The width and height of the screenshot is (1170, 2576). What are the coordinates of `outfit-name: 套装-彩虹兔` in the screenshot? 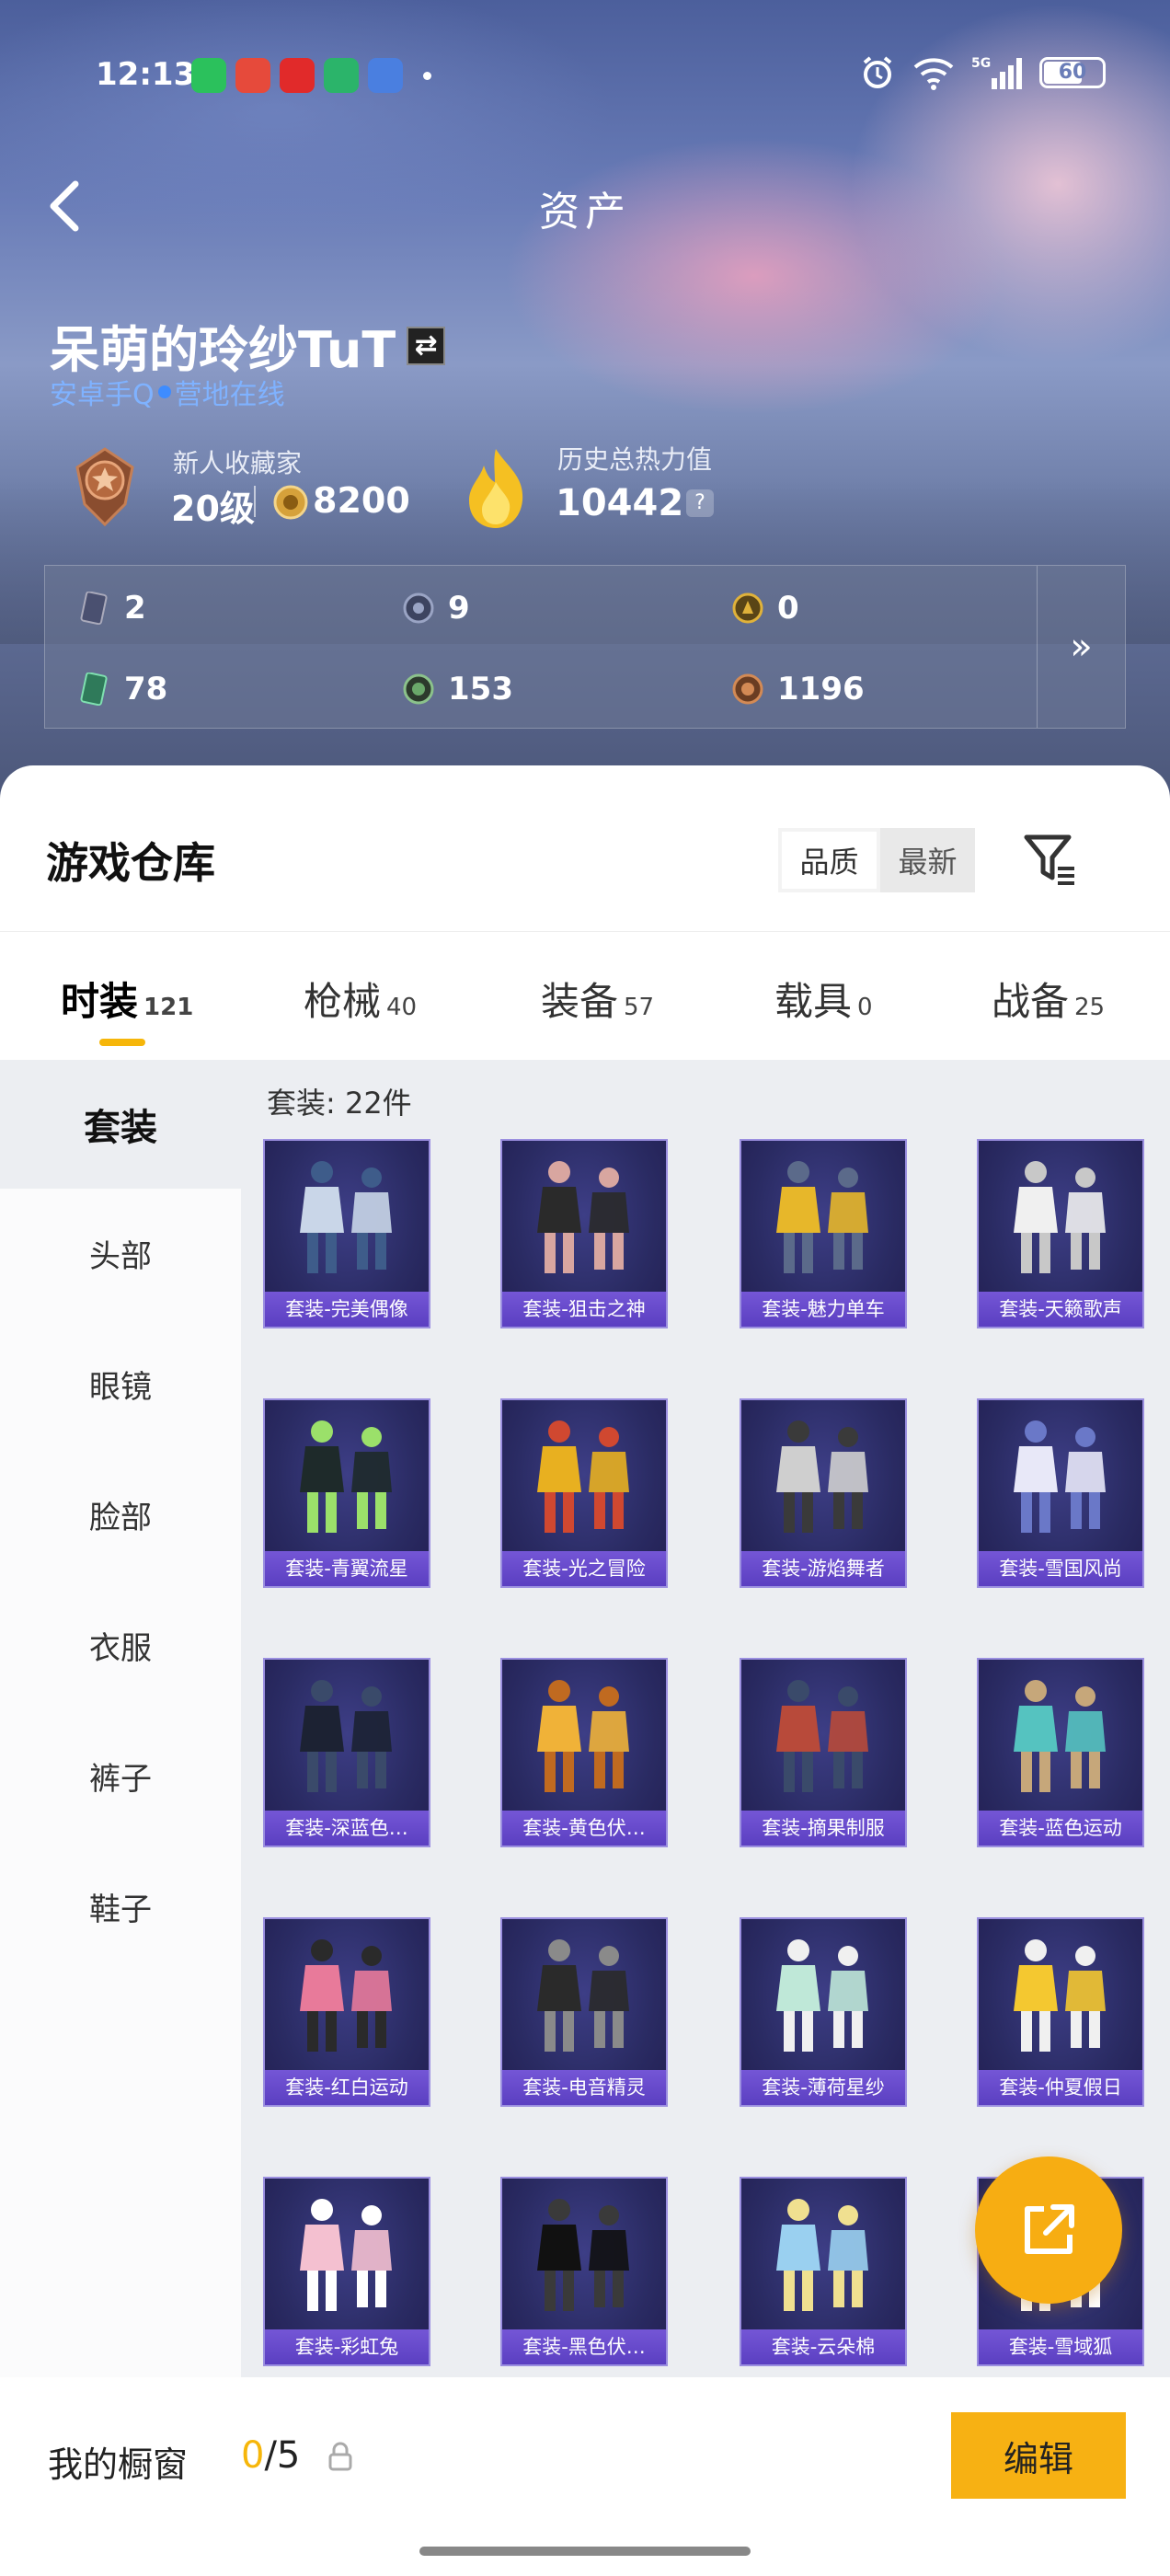 It's located at (347, 2346).